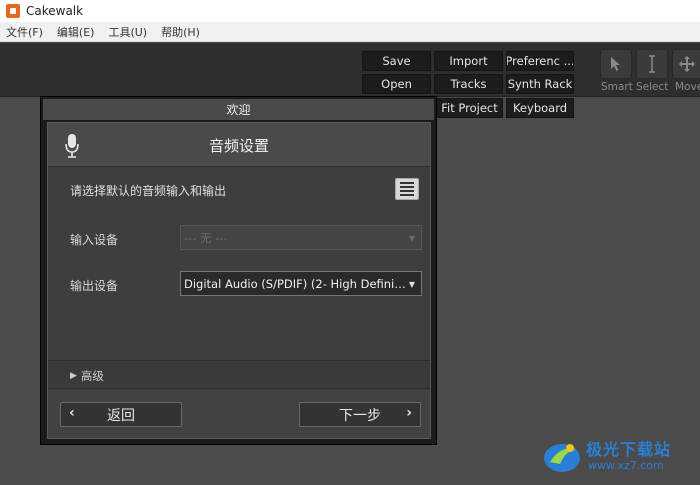  What do you see at coordinates (55, 11) in the screenshot?
I see `window-title: Cakewalk` at bounding box center [55, 11].